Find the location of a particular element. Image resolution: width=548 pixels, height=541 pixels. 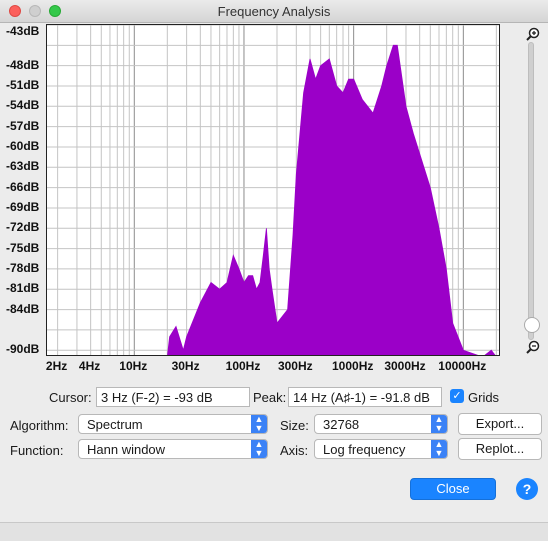

y-tick-label: -72dB is located at coordinates (23, 227).